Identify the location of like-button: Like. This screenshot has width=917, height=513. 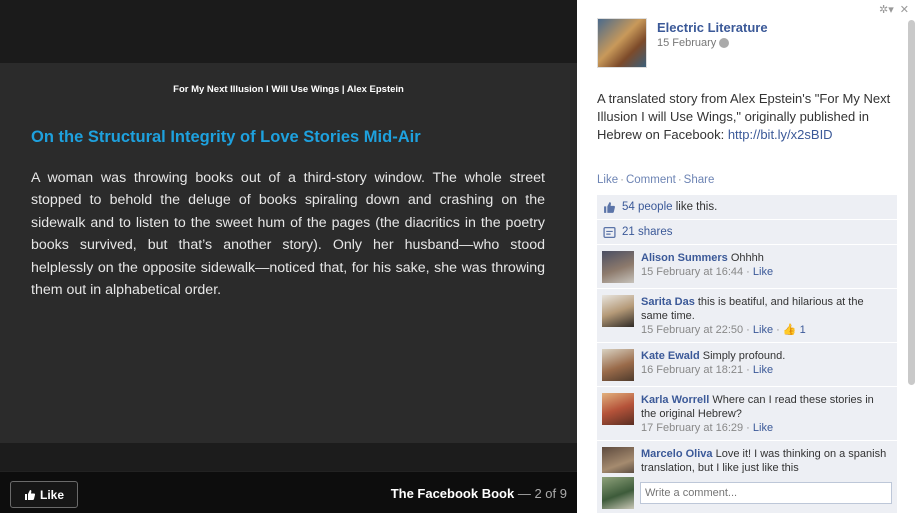
(44, 494).